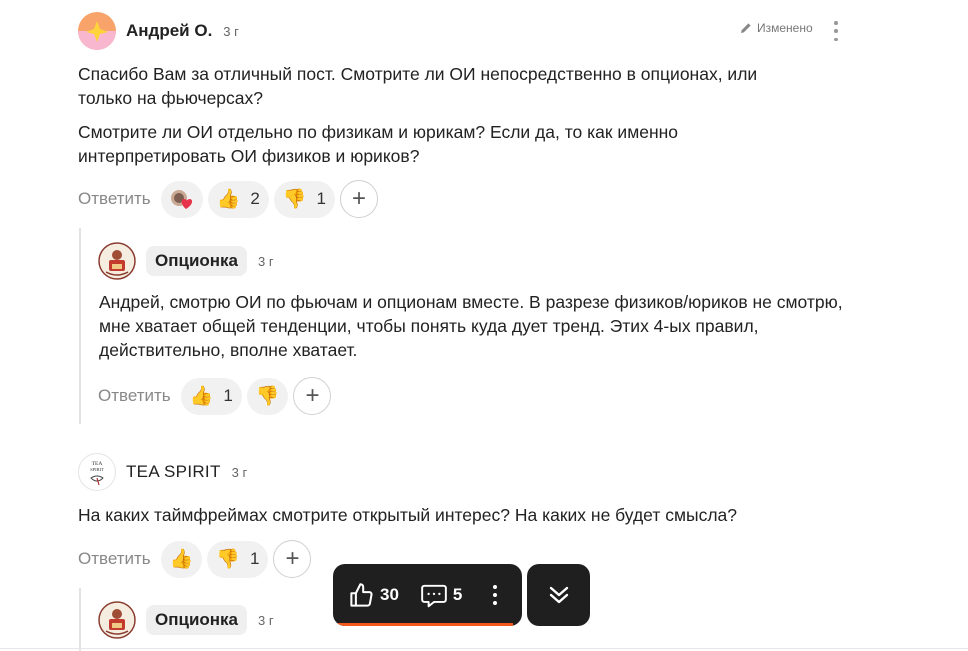 Image resolution: width=968 pixels, height=651 pixels. What do you see at coordinates (169, 31) in the screenshot?
I see `author-name: Андрей О.` at bounding box center [169, 31].